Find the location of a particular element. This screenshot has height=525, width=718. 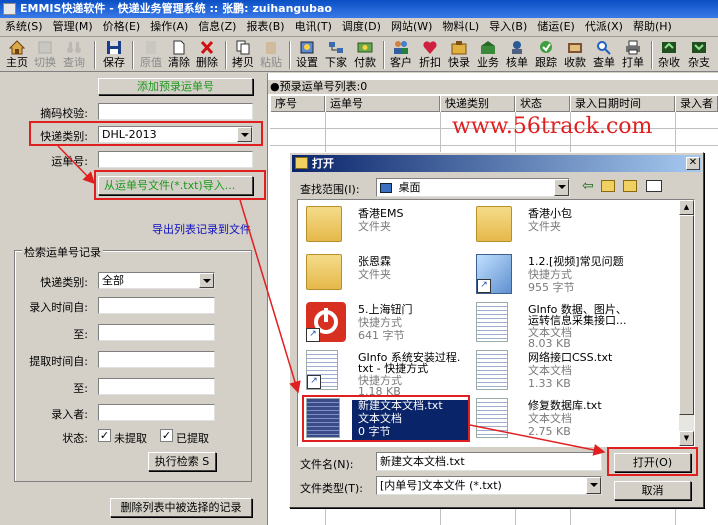

arrow-to-import is located at coordinates (76, 165).